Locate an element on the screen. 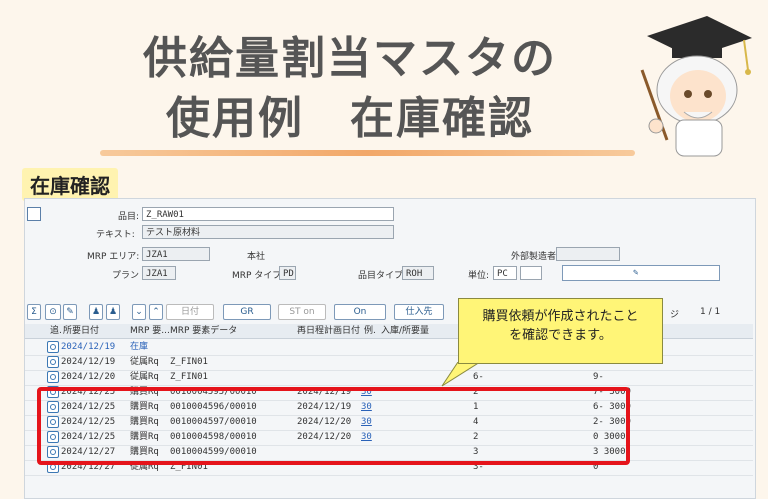 The image size is (768, 499). st-on-button-label: ST on is located at coordinates (302, 312).